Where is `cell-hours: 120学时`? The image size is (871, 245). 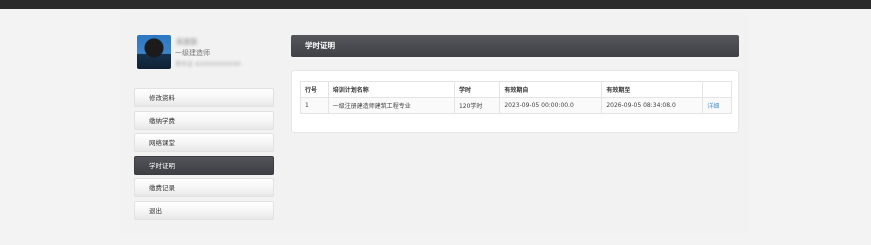
cell-hours: 120学时 is located at coordinates (477, 105).